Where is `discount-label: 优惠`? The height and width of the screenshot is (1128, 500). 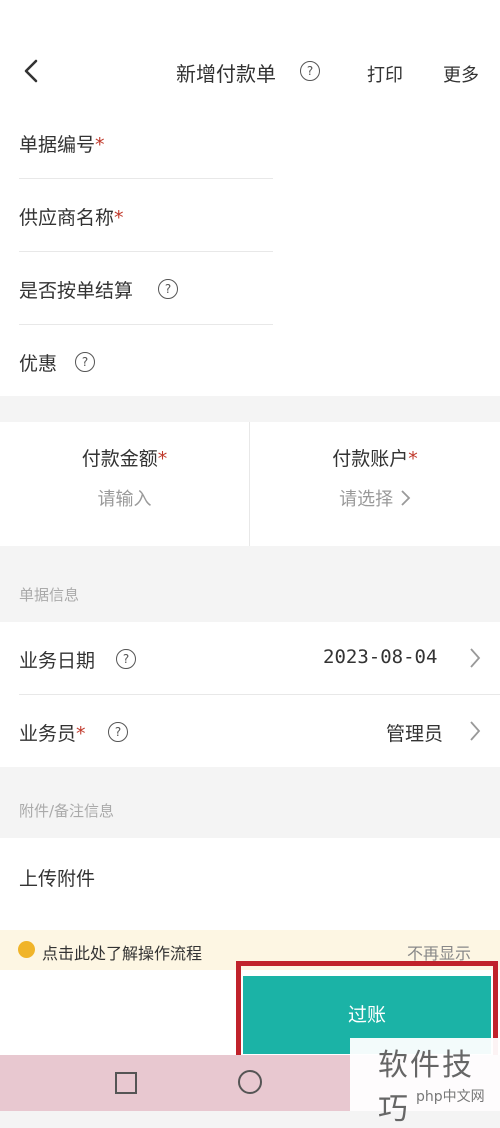 discount-label: 优惠 is located at coordinates (38, 364).